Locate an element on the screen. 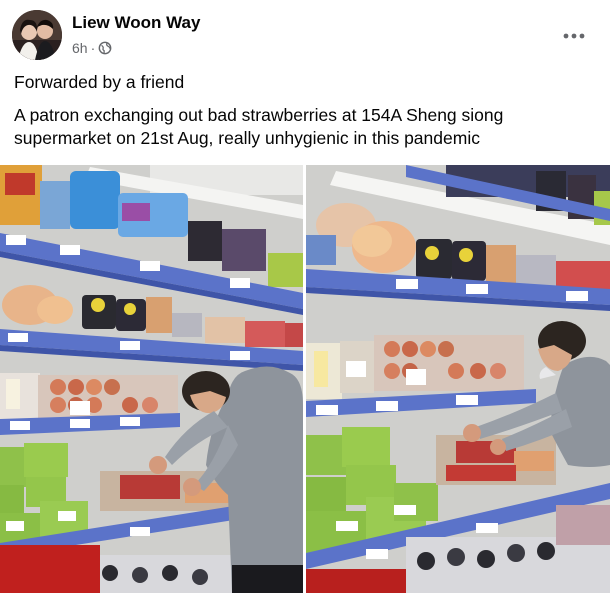 This screenshot has width=610, height=593. post-meta: 6h · is located at coordinates (92, 48).